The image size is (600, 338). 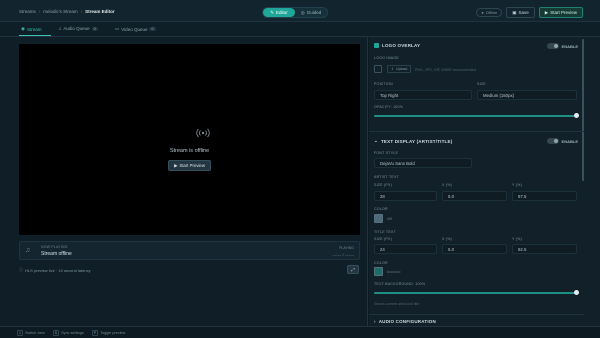 What do you see at coordinates (189, 151) in the screenshot?
I see `offline-message: Stream is offline` at bounding box center [189, 151].